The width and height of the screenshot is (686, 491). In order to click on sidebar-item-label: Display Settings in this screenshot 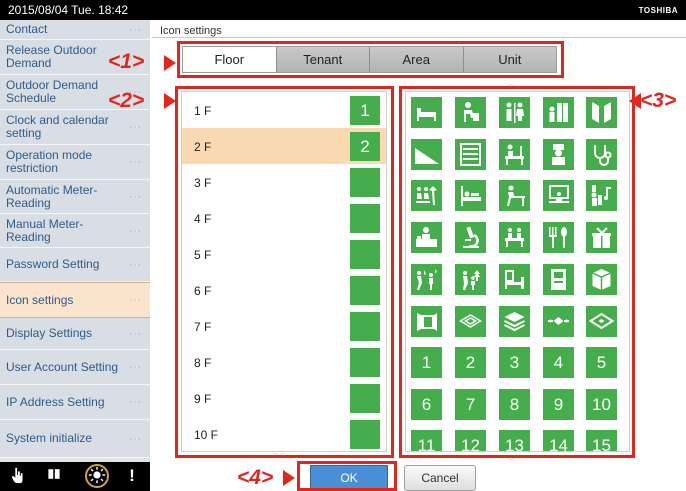, I will do `click(49, 333)`.